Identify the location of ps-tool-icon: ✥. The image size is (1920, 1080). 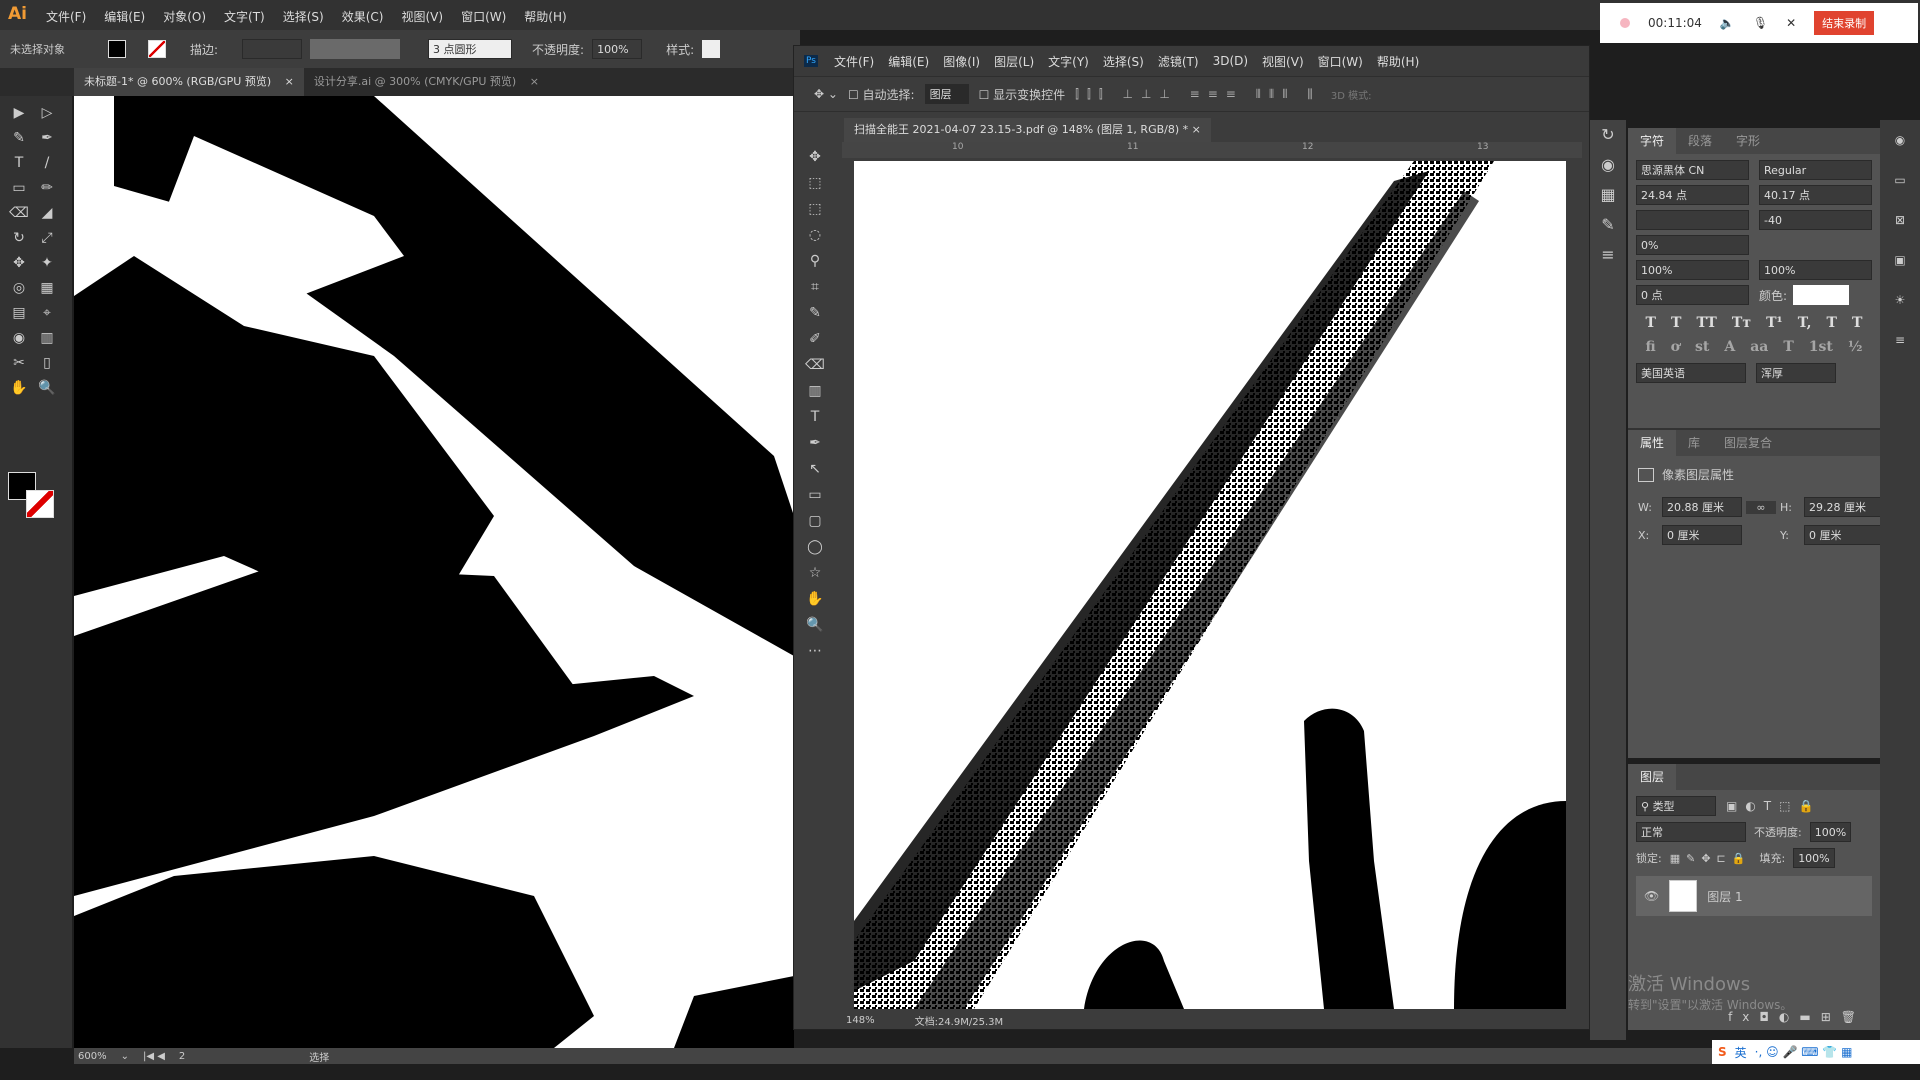
(815, 157).